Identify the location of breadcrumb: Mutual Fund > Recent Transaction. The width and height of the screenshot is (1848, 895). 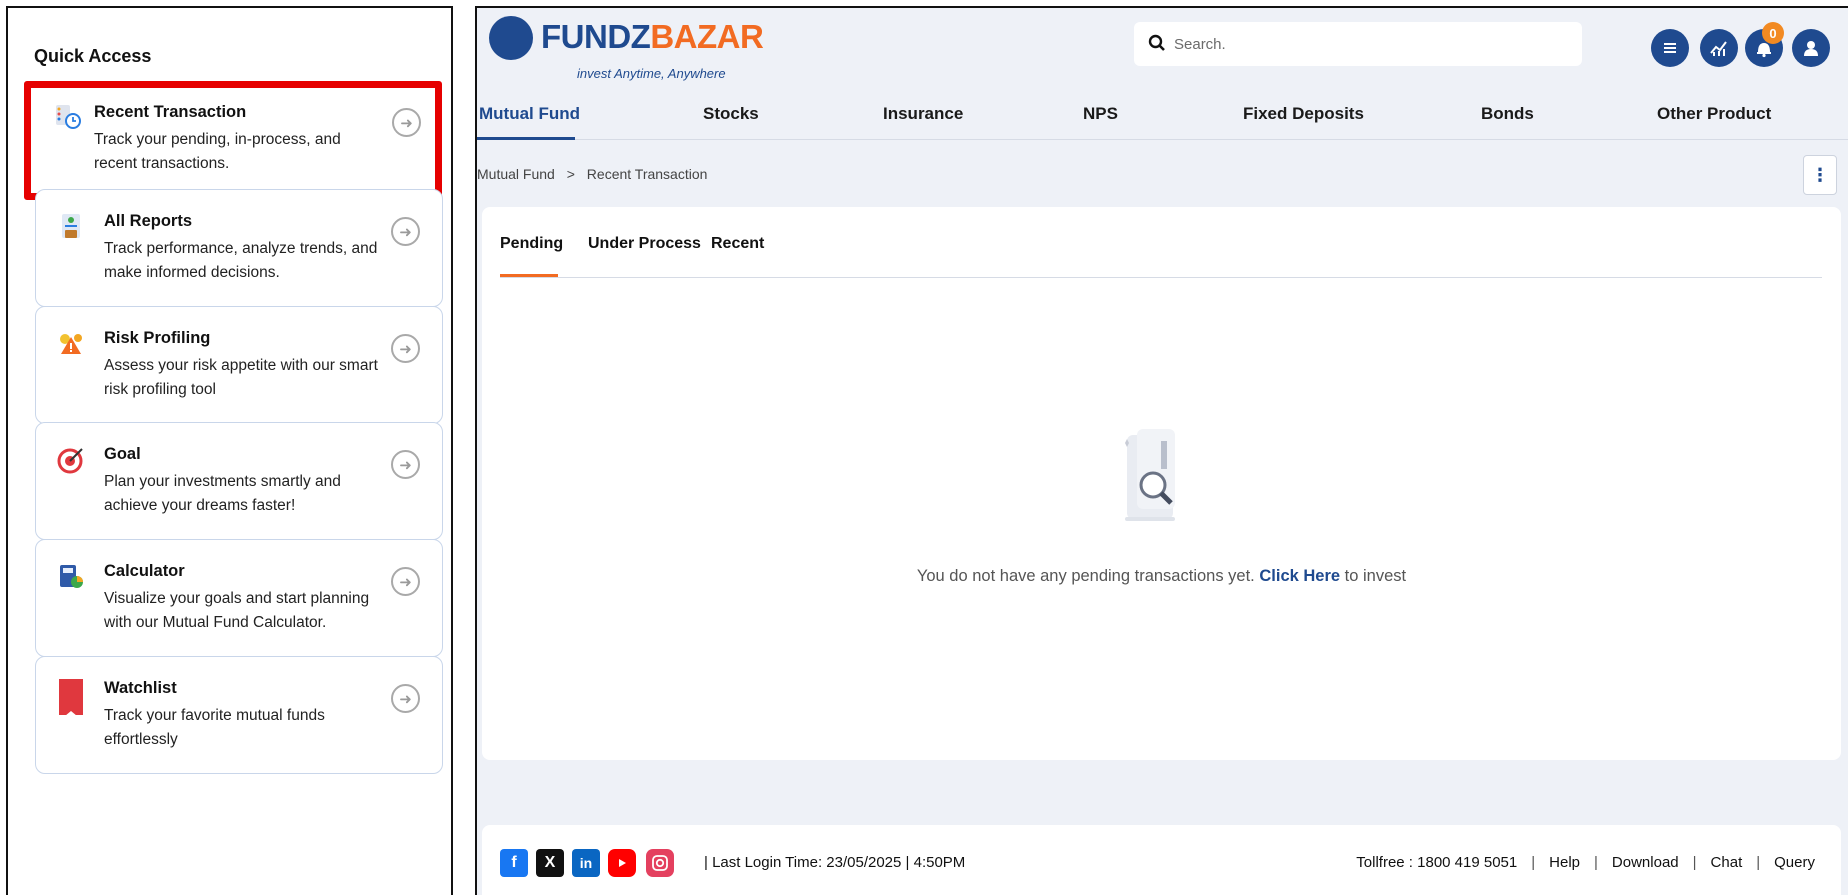
(592, 174).